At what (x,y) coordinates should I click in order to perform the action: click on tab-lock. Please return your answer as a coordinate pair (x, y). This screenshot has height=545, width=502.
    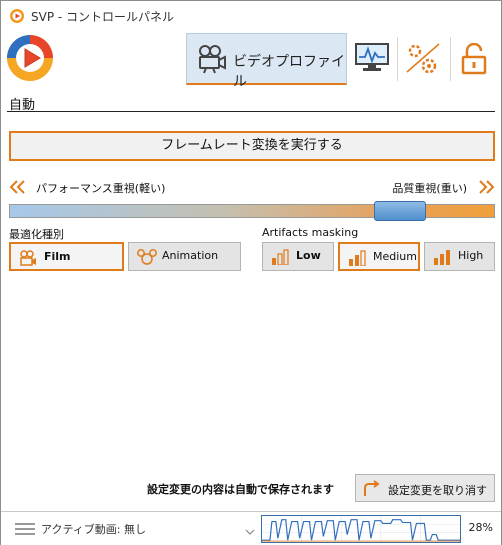
    Looking at the image, I should click on (474, 59).